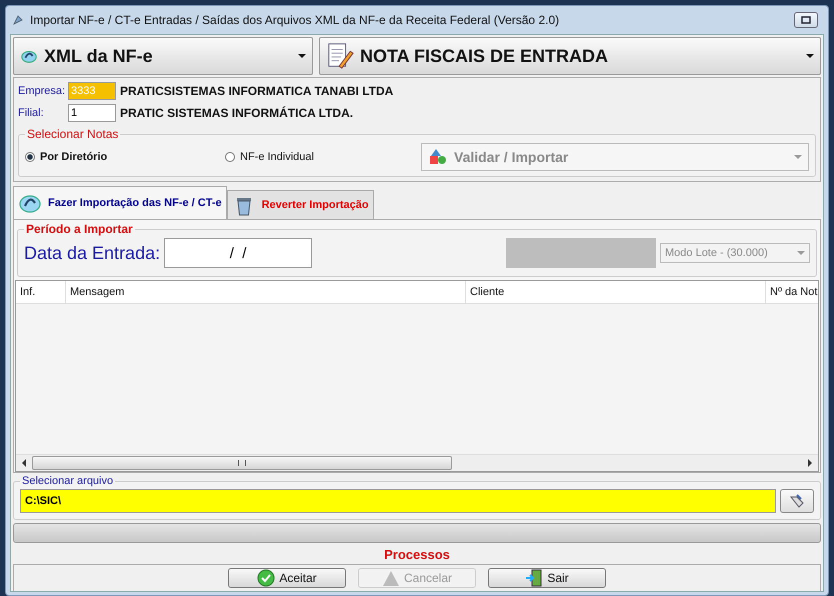  I want to click on field-label: Empresa:, so click(41, 91).